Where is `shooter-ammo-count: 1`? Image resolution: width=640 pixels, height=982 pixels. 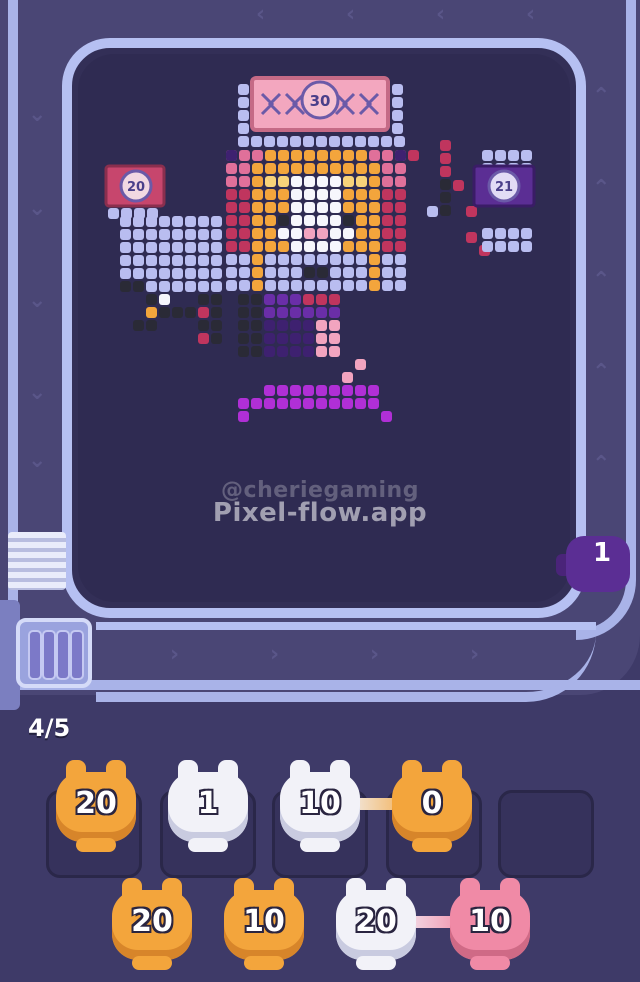 shooter-ammo-count: 1 is located at coordinates (602, 553).